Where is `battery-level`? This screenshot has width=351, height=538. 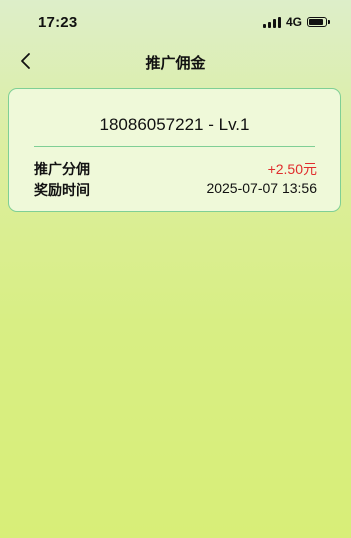
battery-level is located at coordinates (316, 22).